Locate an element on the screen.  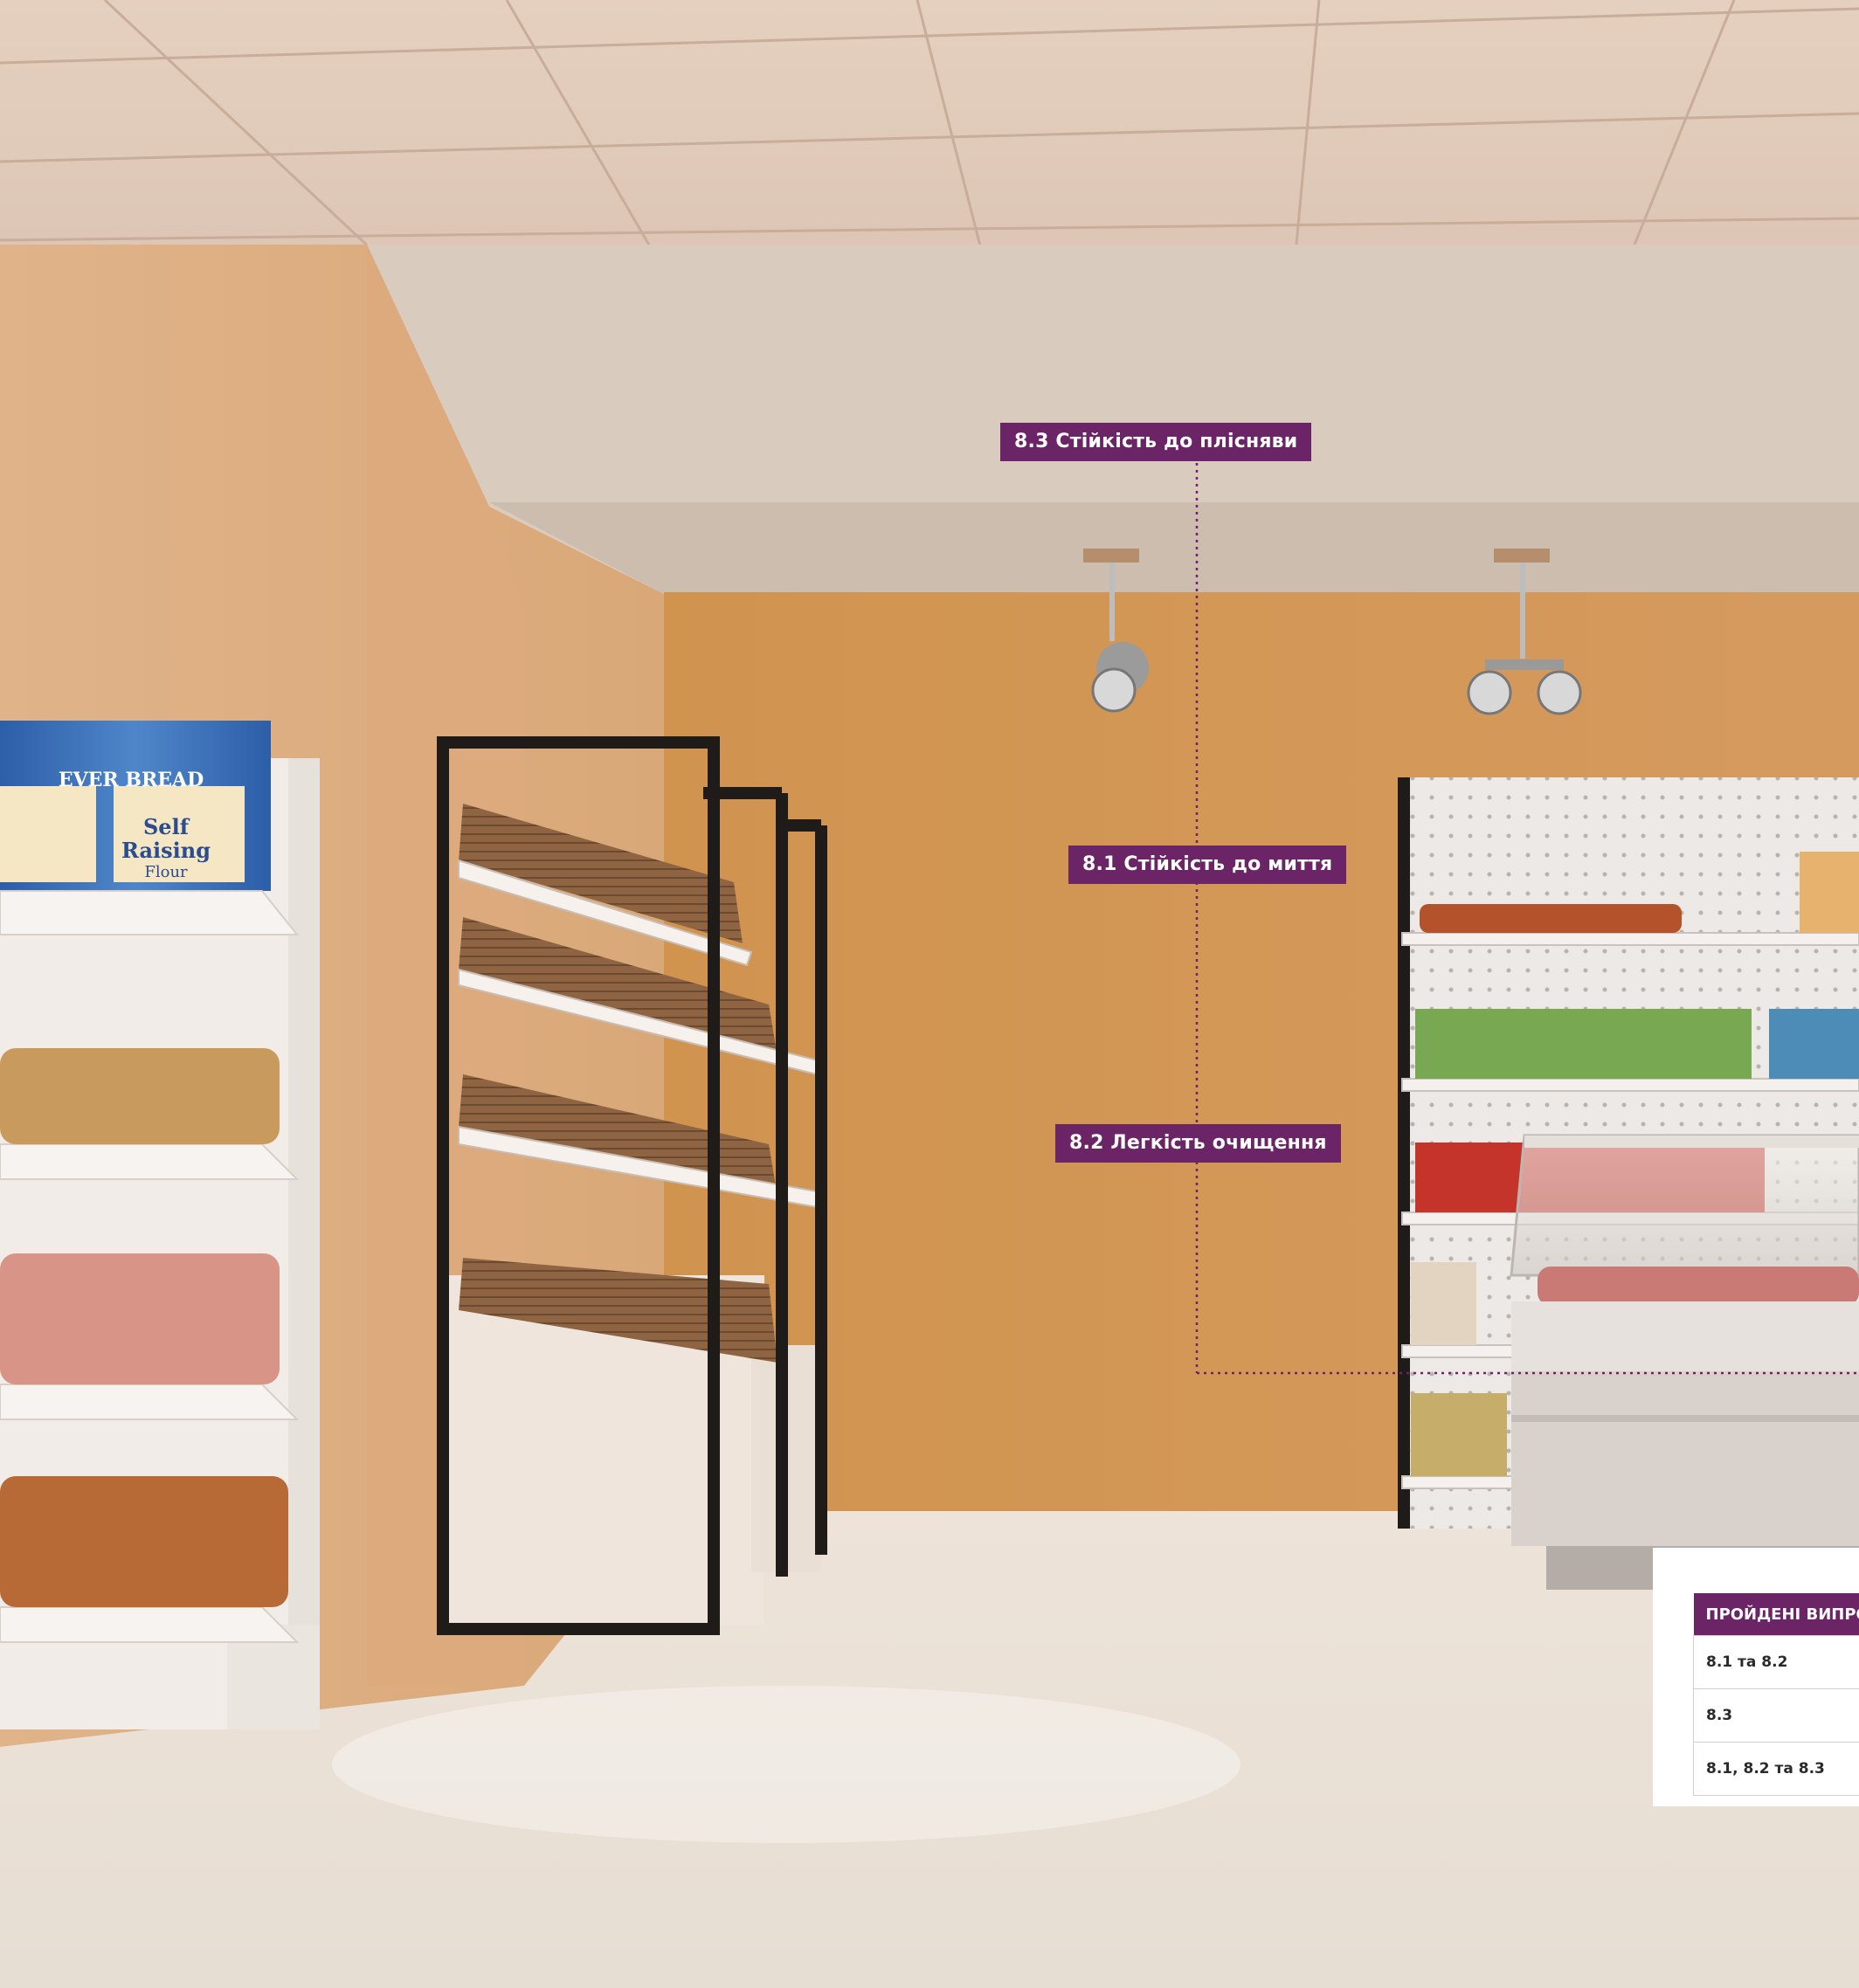
legend-row-cell: 8.3 is located at coordinates (1776, 1715).